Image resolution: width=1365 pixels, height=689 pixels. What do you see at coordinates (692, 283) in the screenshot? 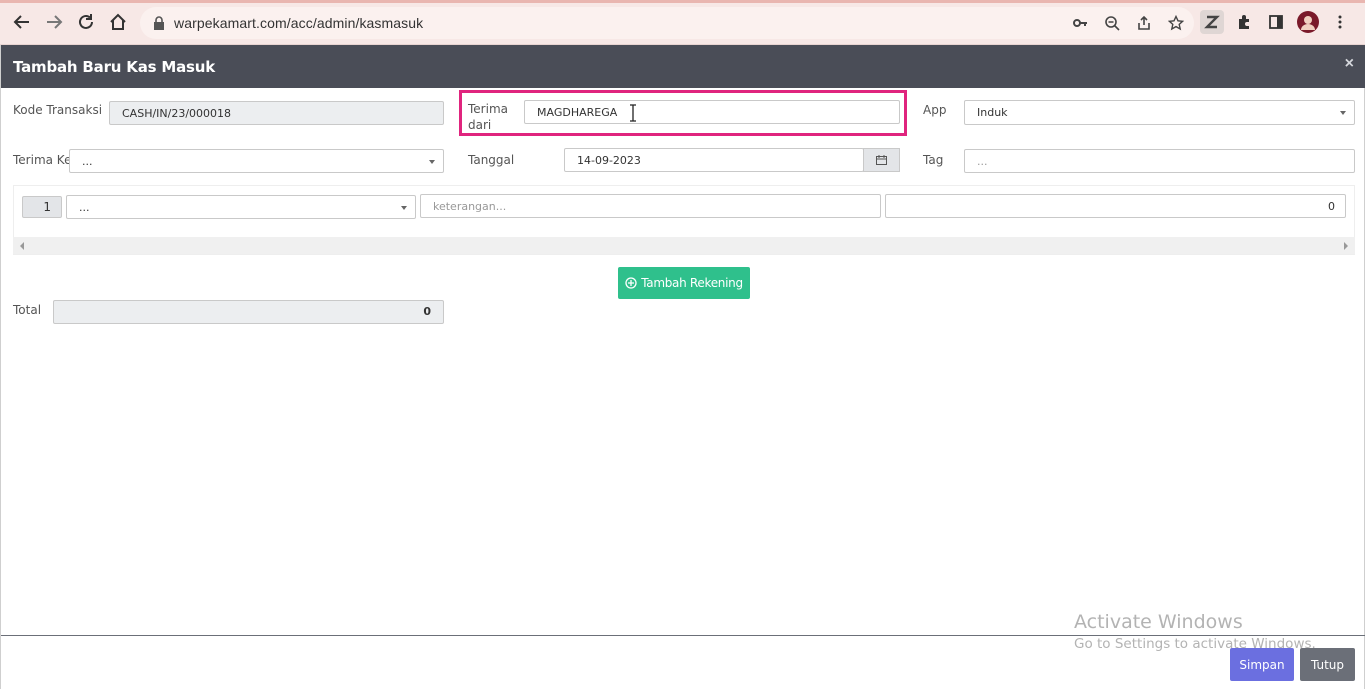
I see `add-account-label: Tambah Rekening` at bounding box center [692, 283].